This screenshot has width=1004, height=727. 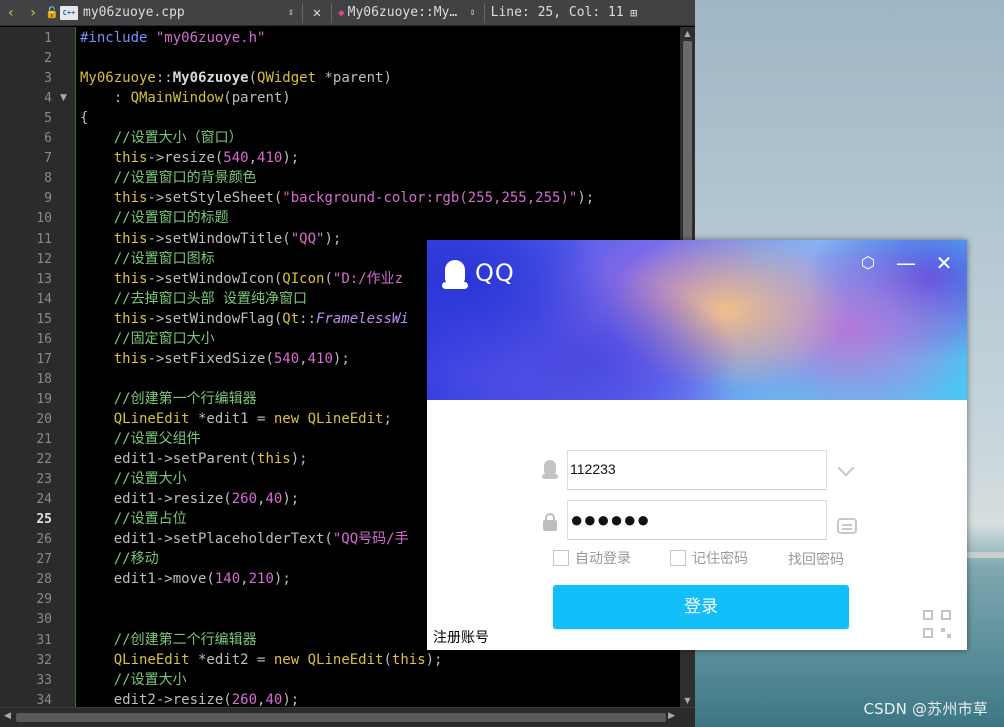 What do you see at coordinates (172, 38) in the screenshot?
I see `code-line: #include "my06zuoye.h"` at bounding box center [172, 38].